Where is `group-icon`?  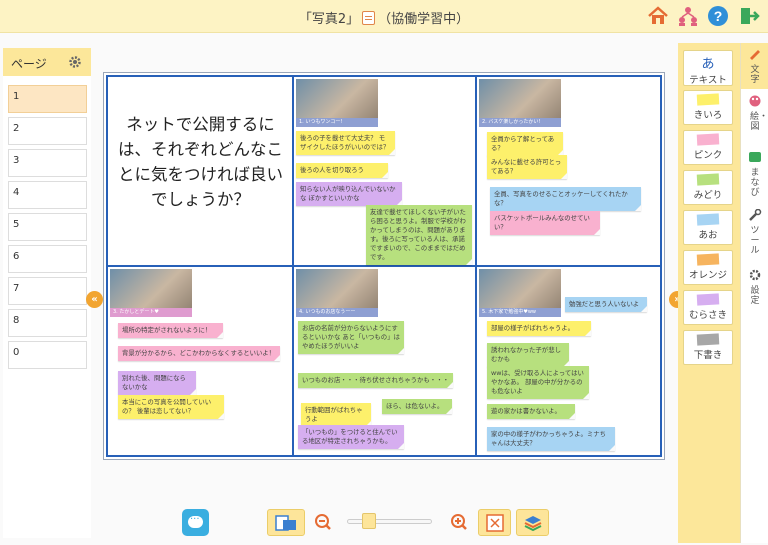 group-icon is located at coordinates (688, 16).